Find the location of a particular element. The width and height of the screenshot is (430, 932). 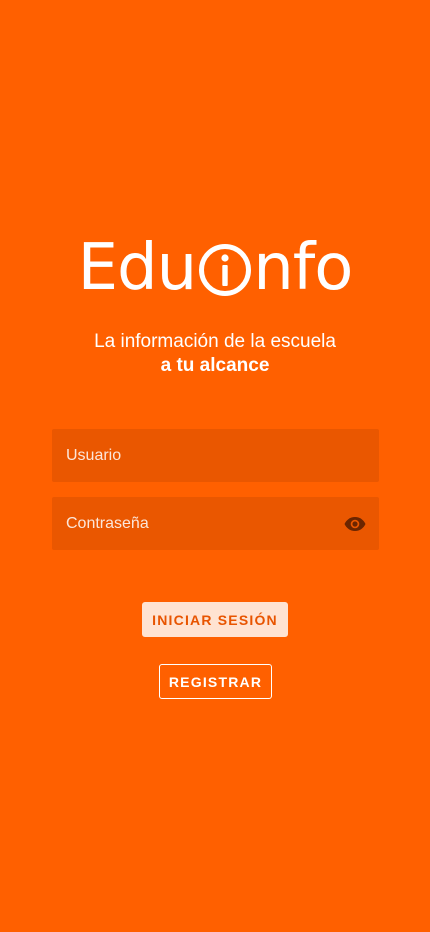

app-logo: Edu nfo is located at coordinates (215, 268).